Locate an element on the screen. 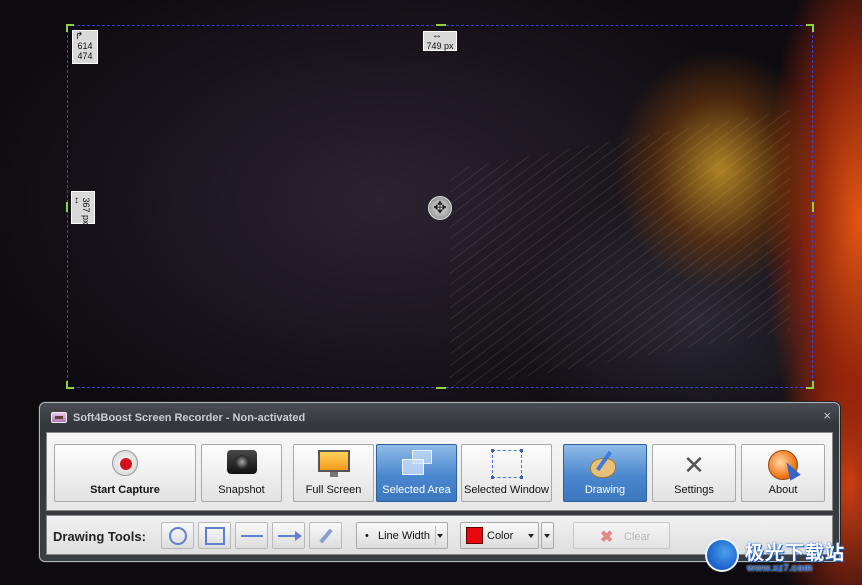 The image size is (862, 585). color-dropdown-arrow is located at coordinates (547, 535).